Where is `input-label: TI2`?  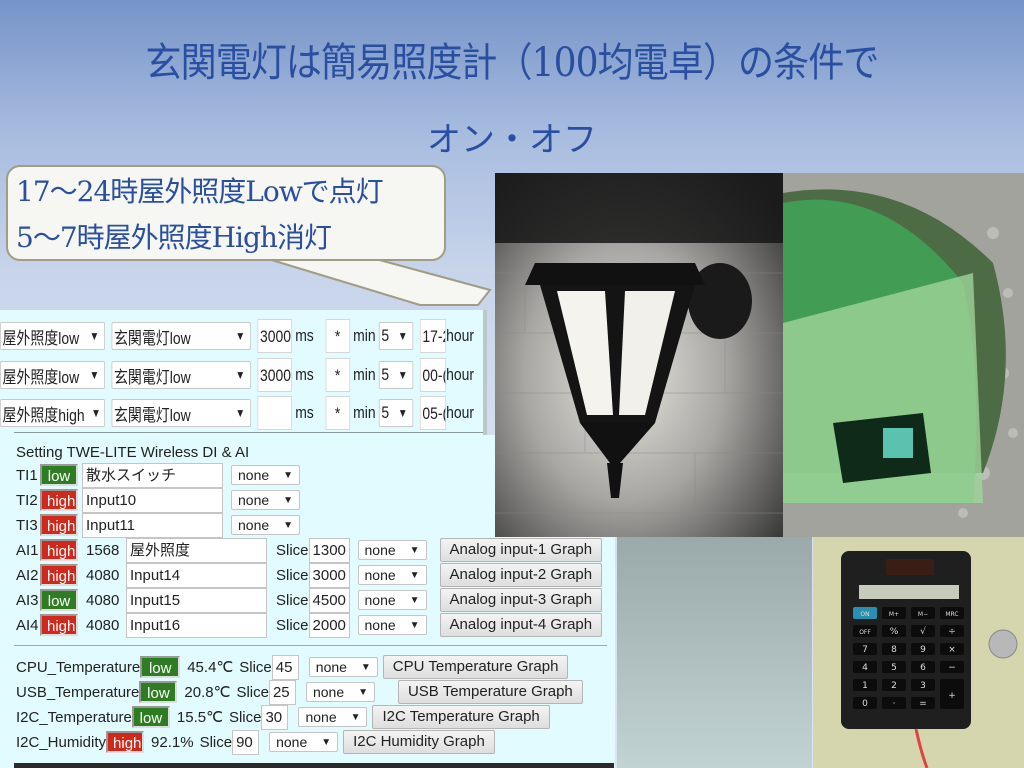 input-label: TI2 is located at coordinates (27, 500).